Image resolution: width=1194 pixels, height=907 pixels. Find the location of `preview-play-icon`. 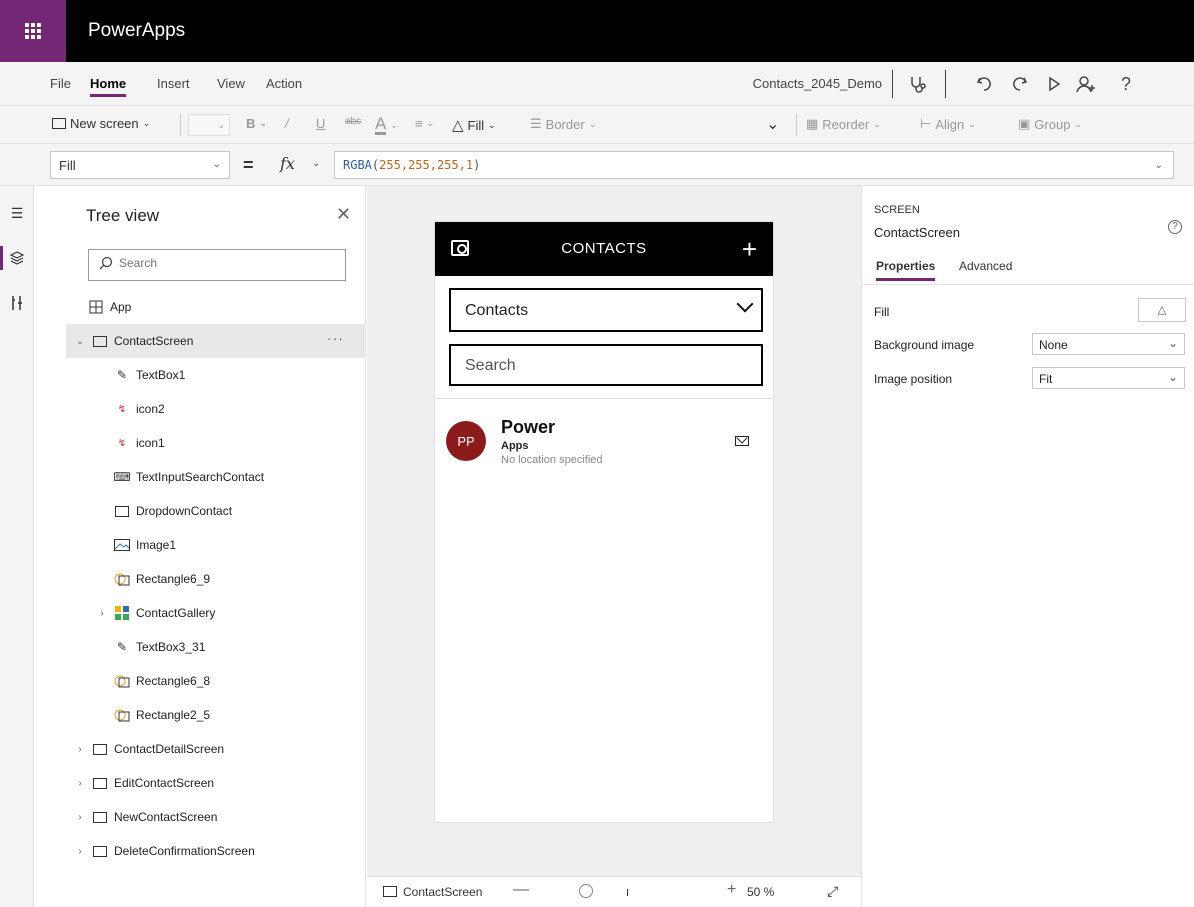

preview-play-icon is located at coordinates (1054, 84).